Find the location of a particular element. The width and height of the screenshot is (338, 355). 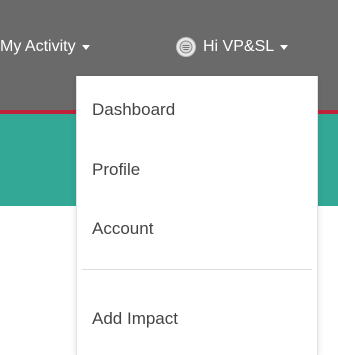

menu-item-account: Account is located at coordinates (122, 229).